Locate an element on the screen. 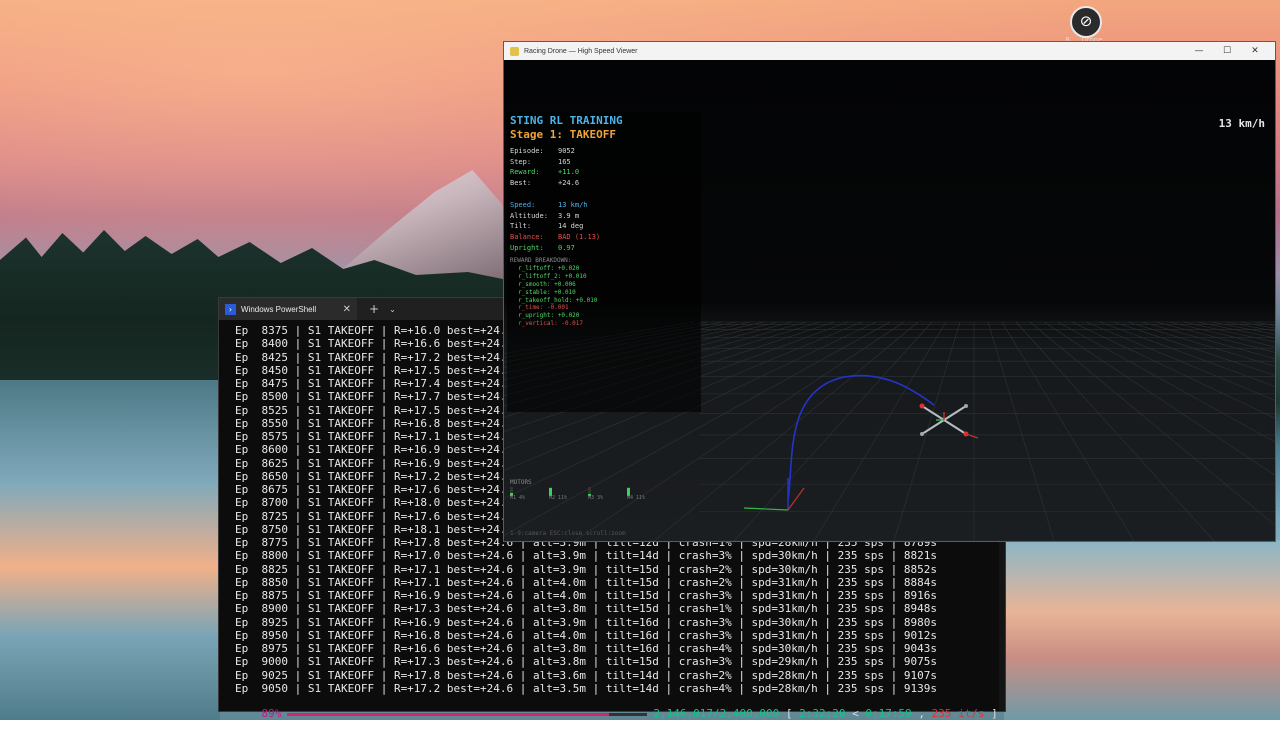 This screenshot has height=733, width=1280. tab-close-icon: ✕ is located at coordinates (347, 309).